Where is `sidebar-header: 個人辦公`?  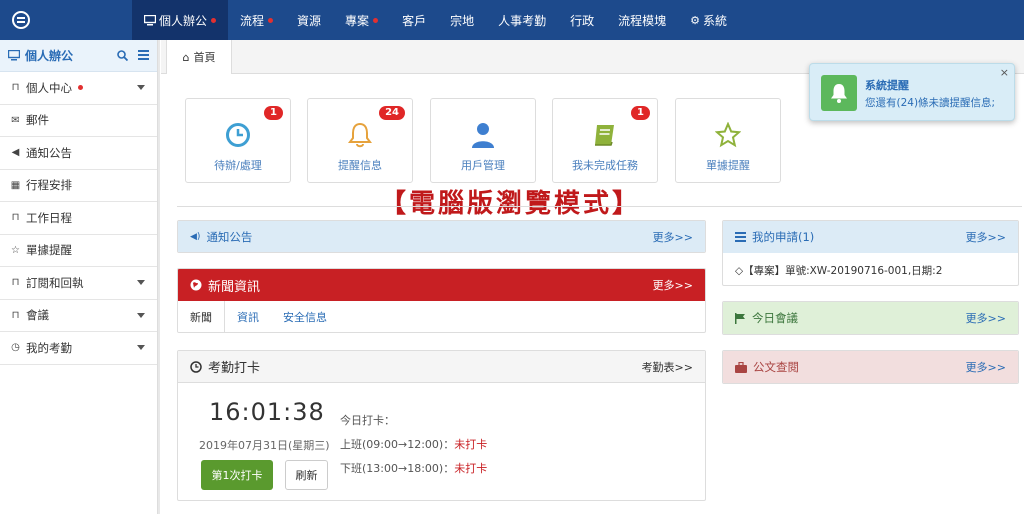
sidebar-header: 個人辦公 is located at coordinates (78, 56).